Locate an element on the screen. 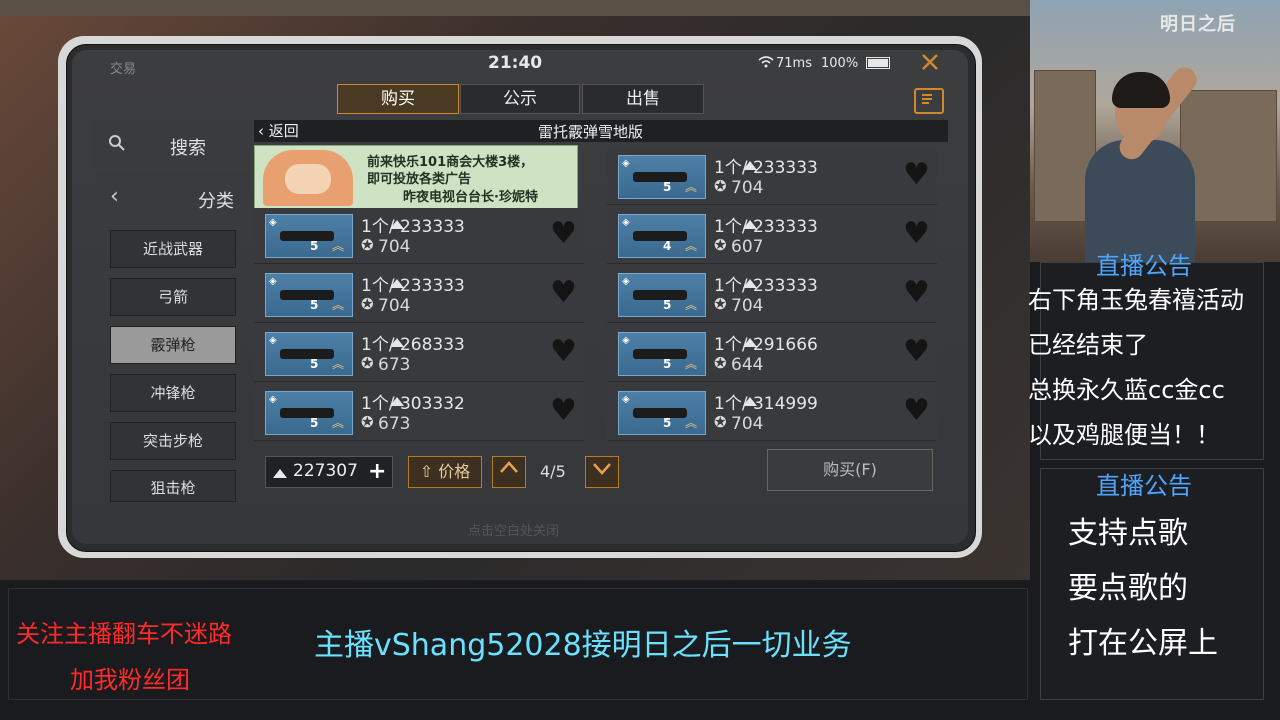 Image resolution: width=1280 pixels, height=720 pixels. category-label: 分类 is located at coordinates (216, 201).